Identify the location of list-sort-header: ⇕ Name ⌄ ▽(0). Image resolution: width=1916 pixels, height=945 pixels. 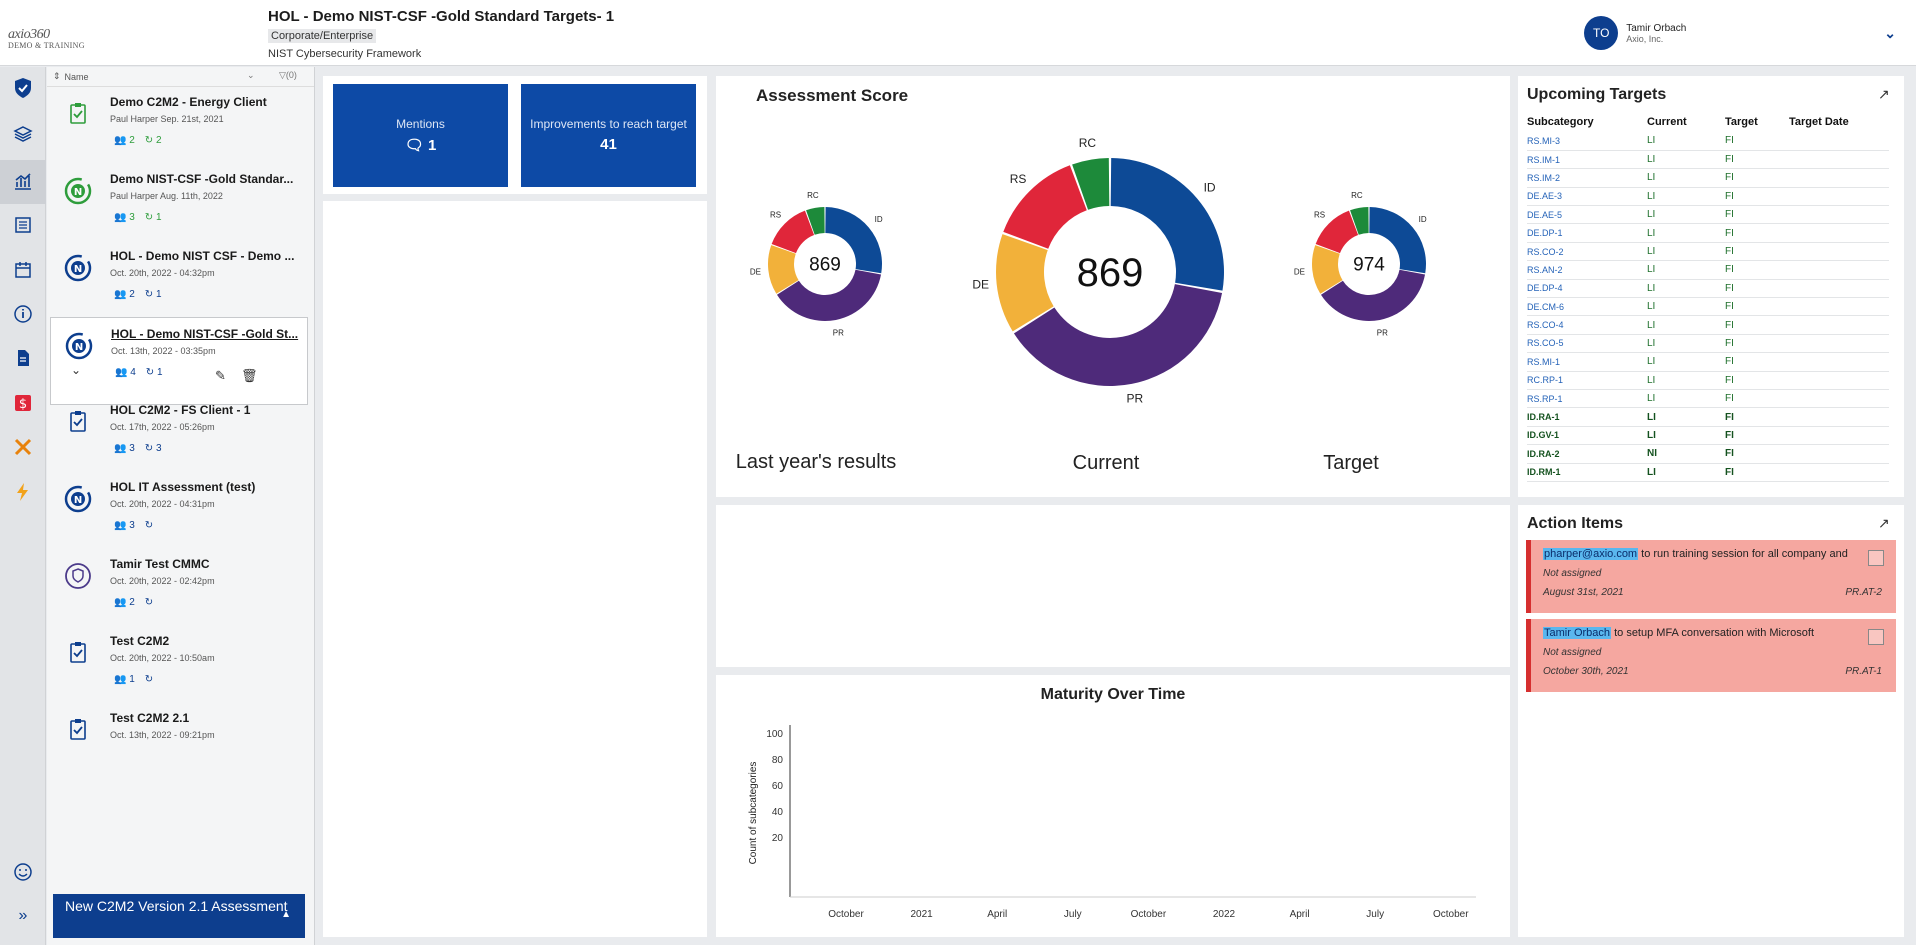
(180, 77).